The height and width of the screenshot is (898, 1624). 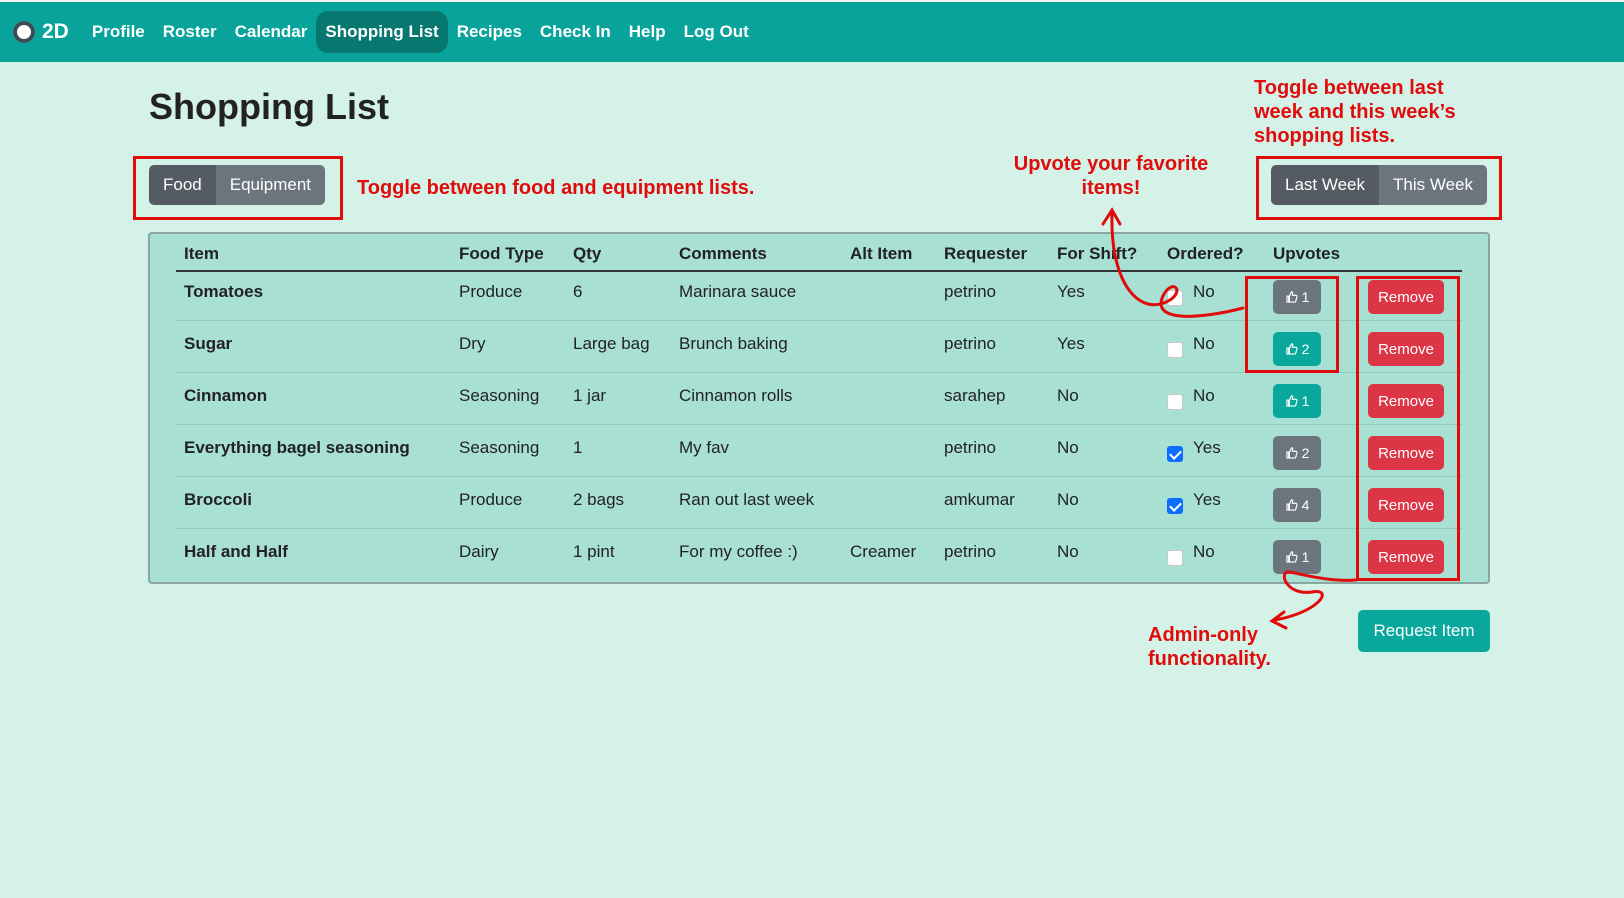 What do you see at coordinates (271, 32) in the screenshot?
I see `nav-calendar: Calendar` at bounding box center [271, 32].